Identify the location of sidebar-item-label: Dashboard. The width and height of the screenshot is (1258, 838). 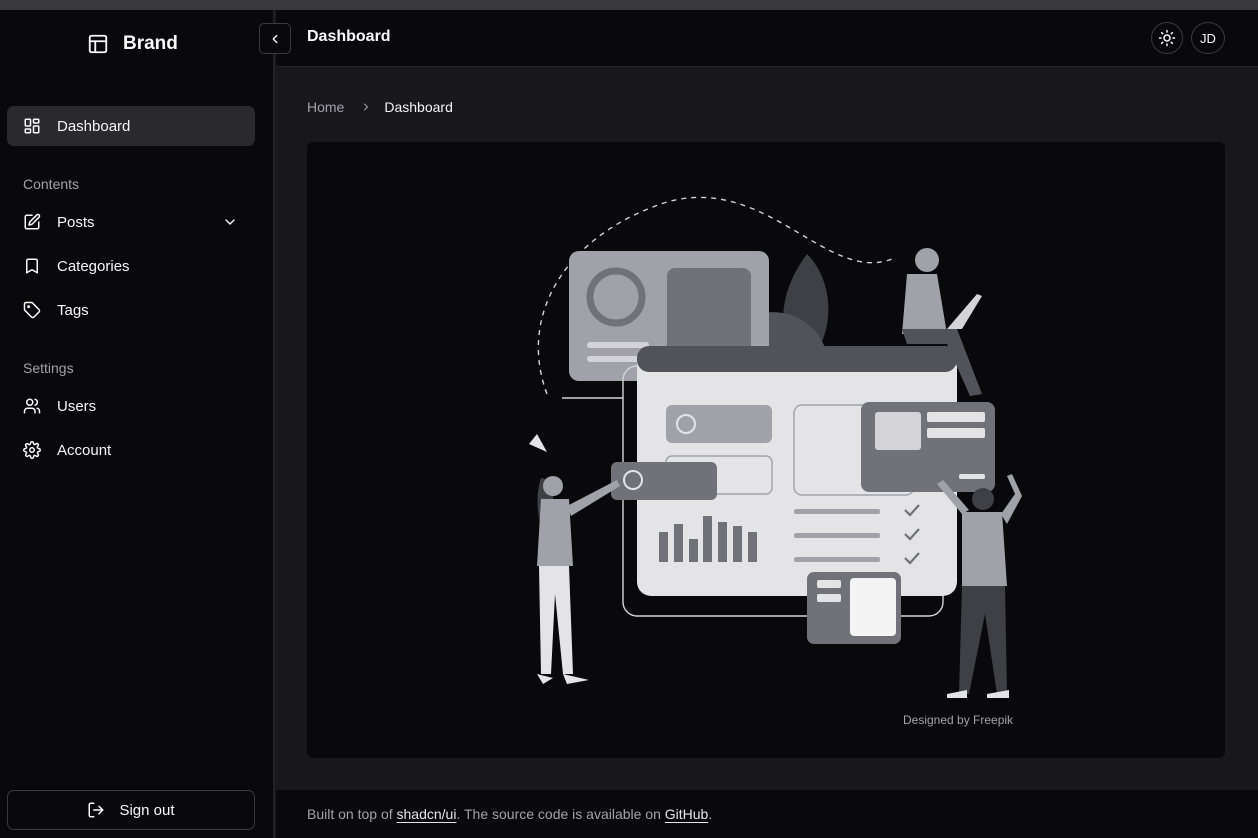
(94, 126).